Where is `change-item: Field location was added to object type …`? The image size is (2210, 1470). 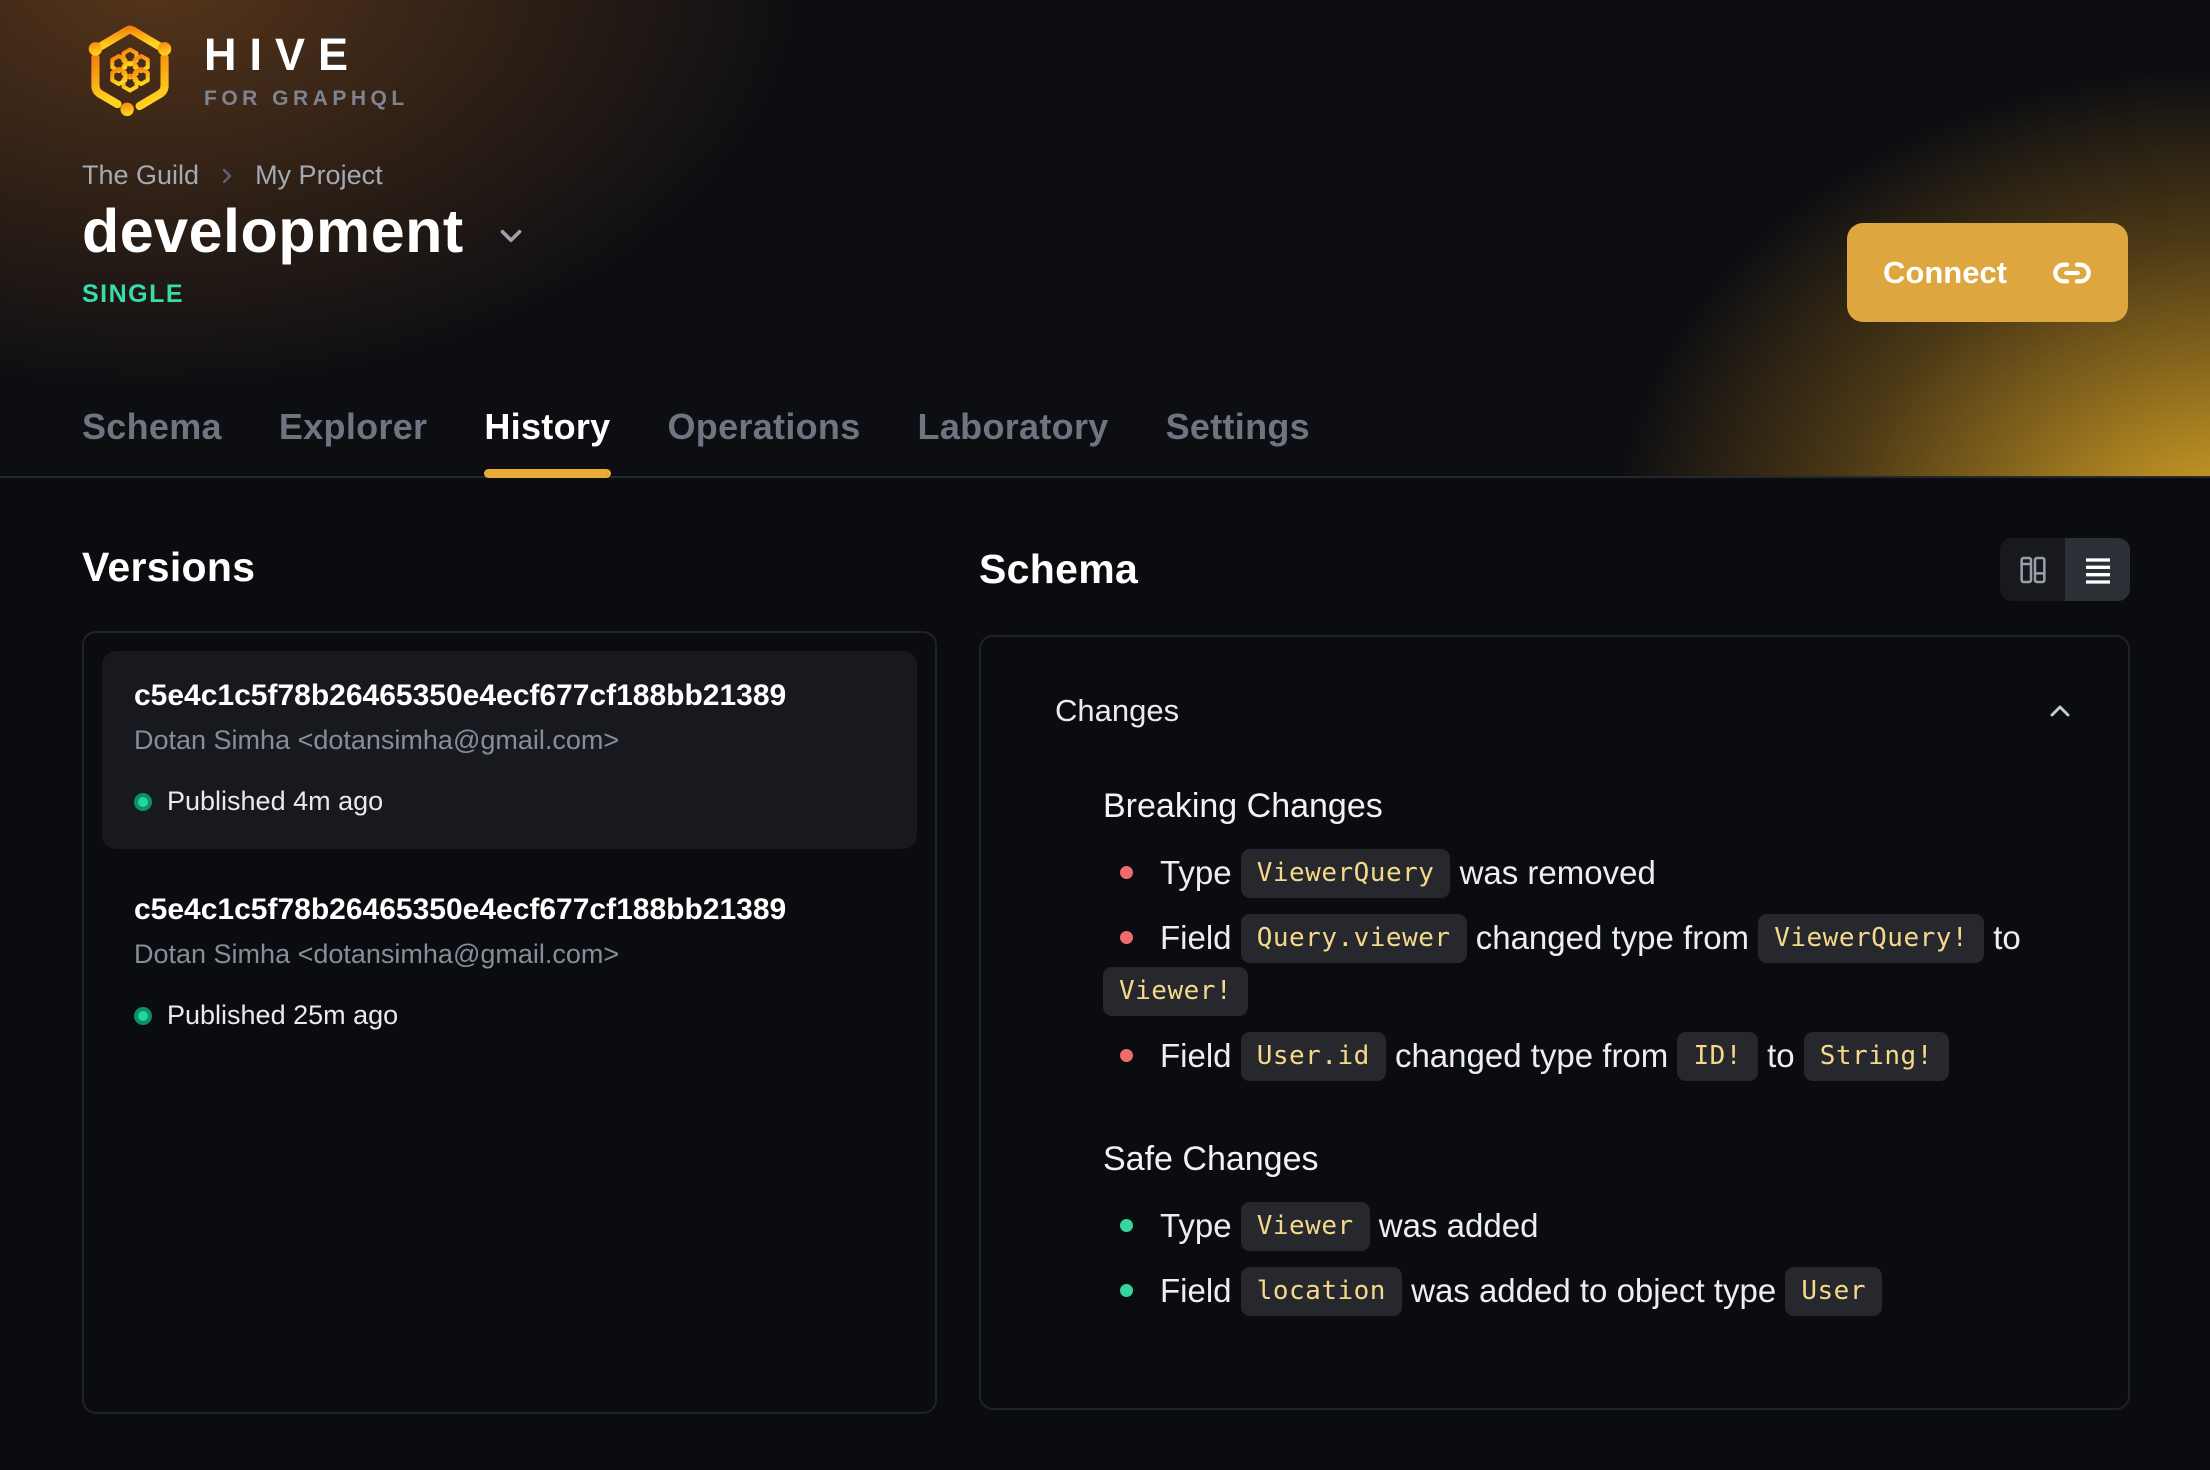 change-item: Field location was added to object type … is located at coordinates (1583, 1290).